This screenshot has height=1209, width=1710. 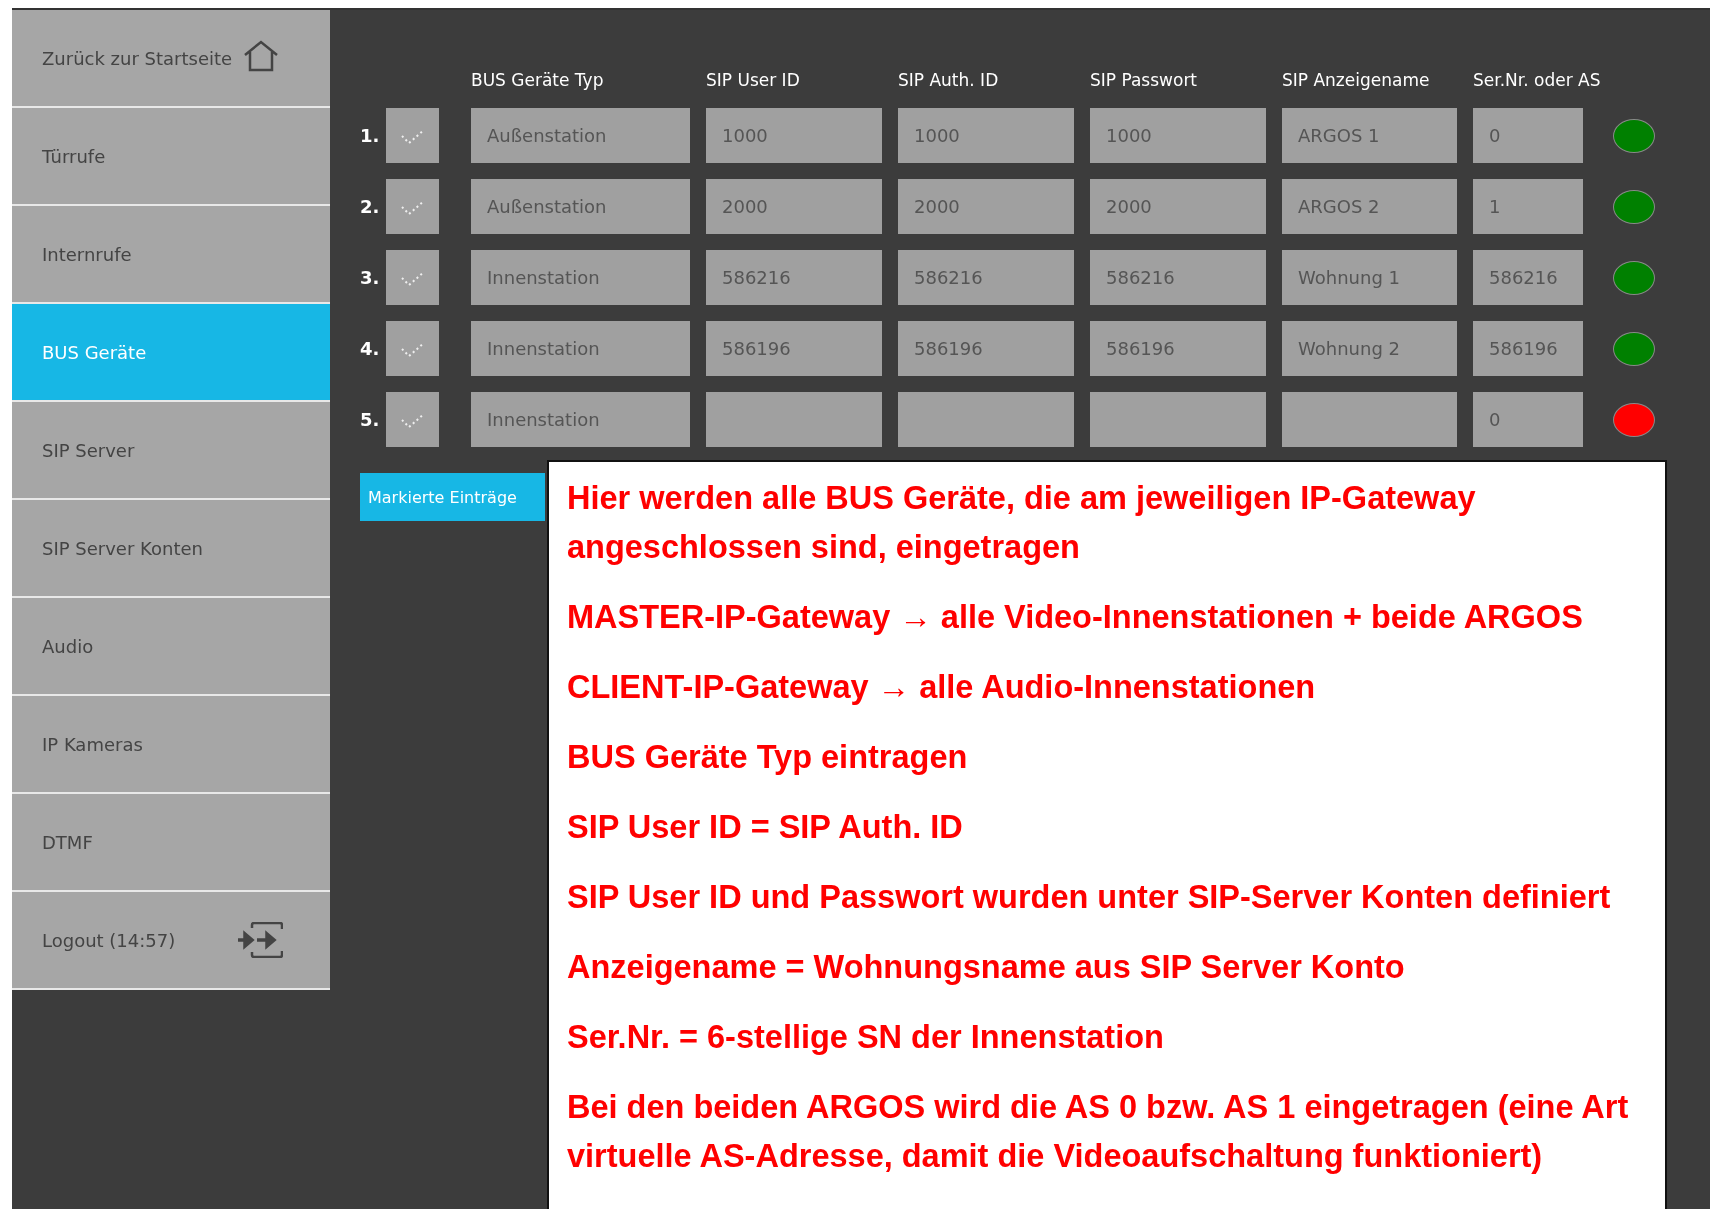 What do you see at coordinates (768, 757) in the screenshot?
I see `note-text: BUS Geräte Typ eintragen` at bounding box center [768, 757].